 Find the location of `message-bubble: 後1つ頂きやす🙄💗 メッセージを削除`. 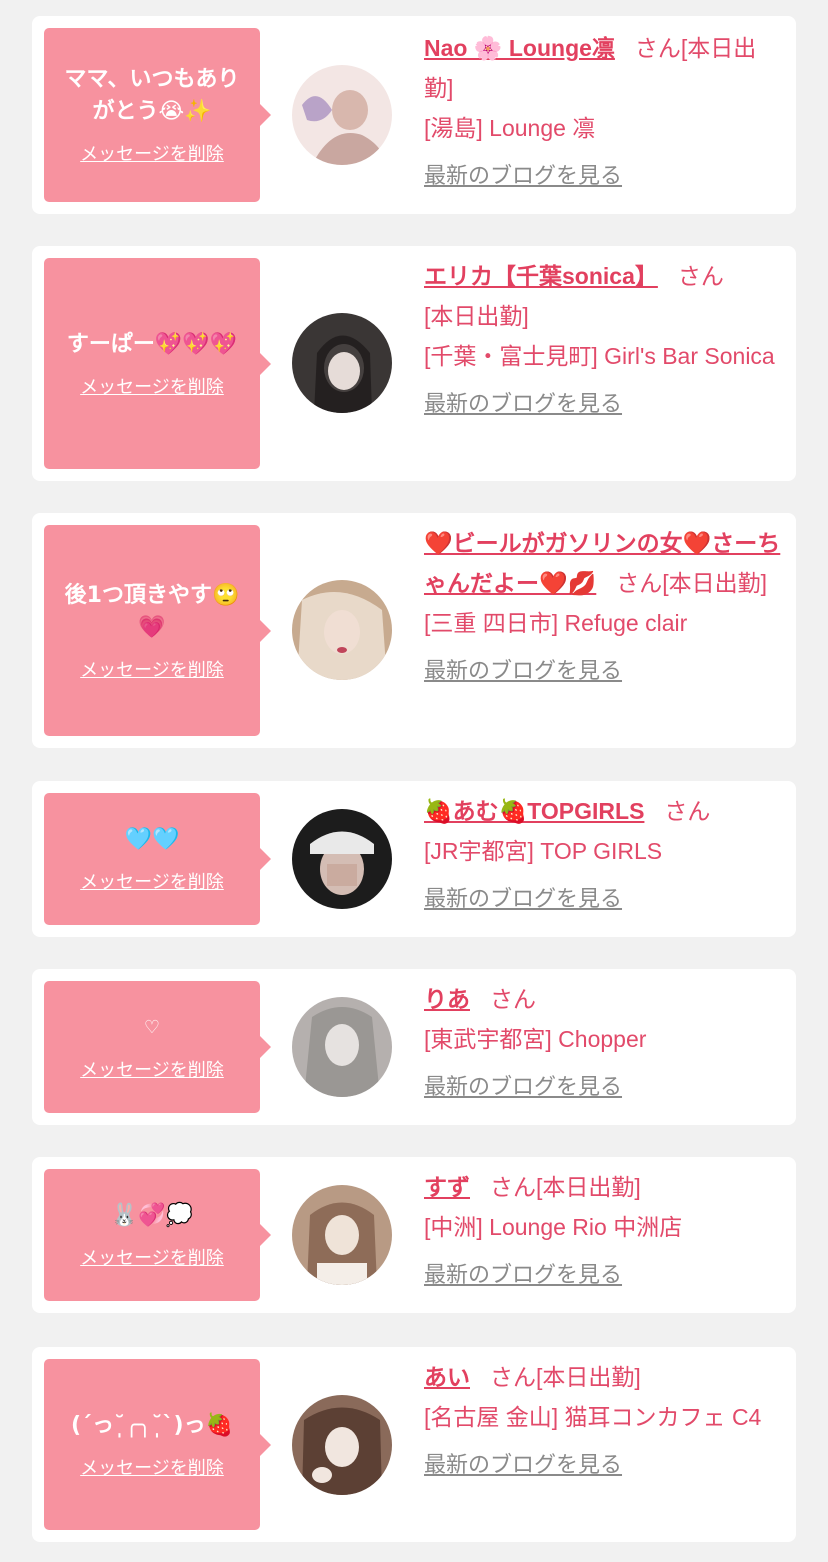

message-bubble: 後1つ頂きやす🙄💗 メッセージを削除 is located at coordinates (157, 630).